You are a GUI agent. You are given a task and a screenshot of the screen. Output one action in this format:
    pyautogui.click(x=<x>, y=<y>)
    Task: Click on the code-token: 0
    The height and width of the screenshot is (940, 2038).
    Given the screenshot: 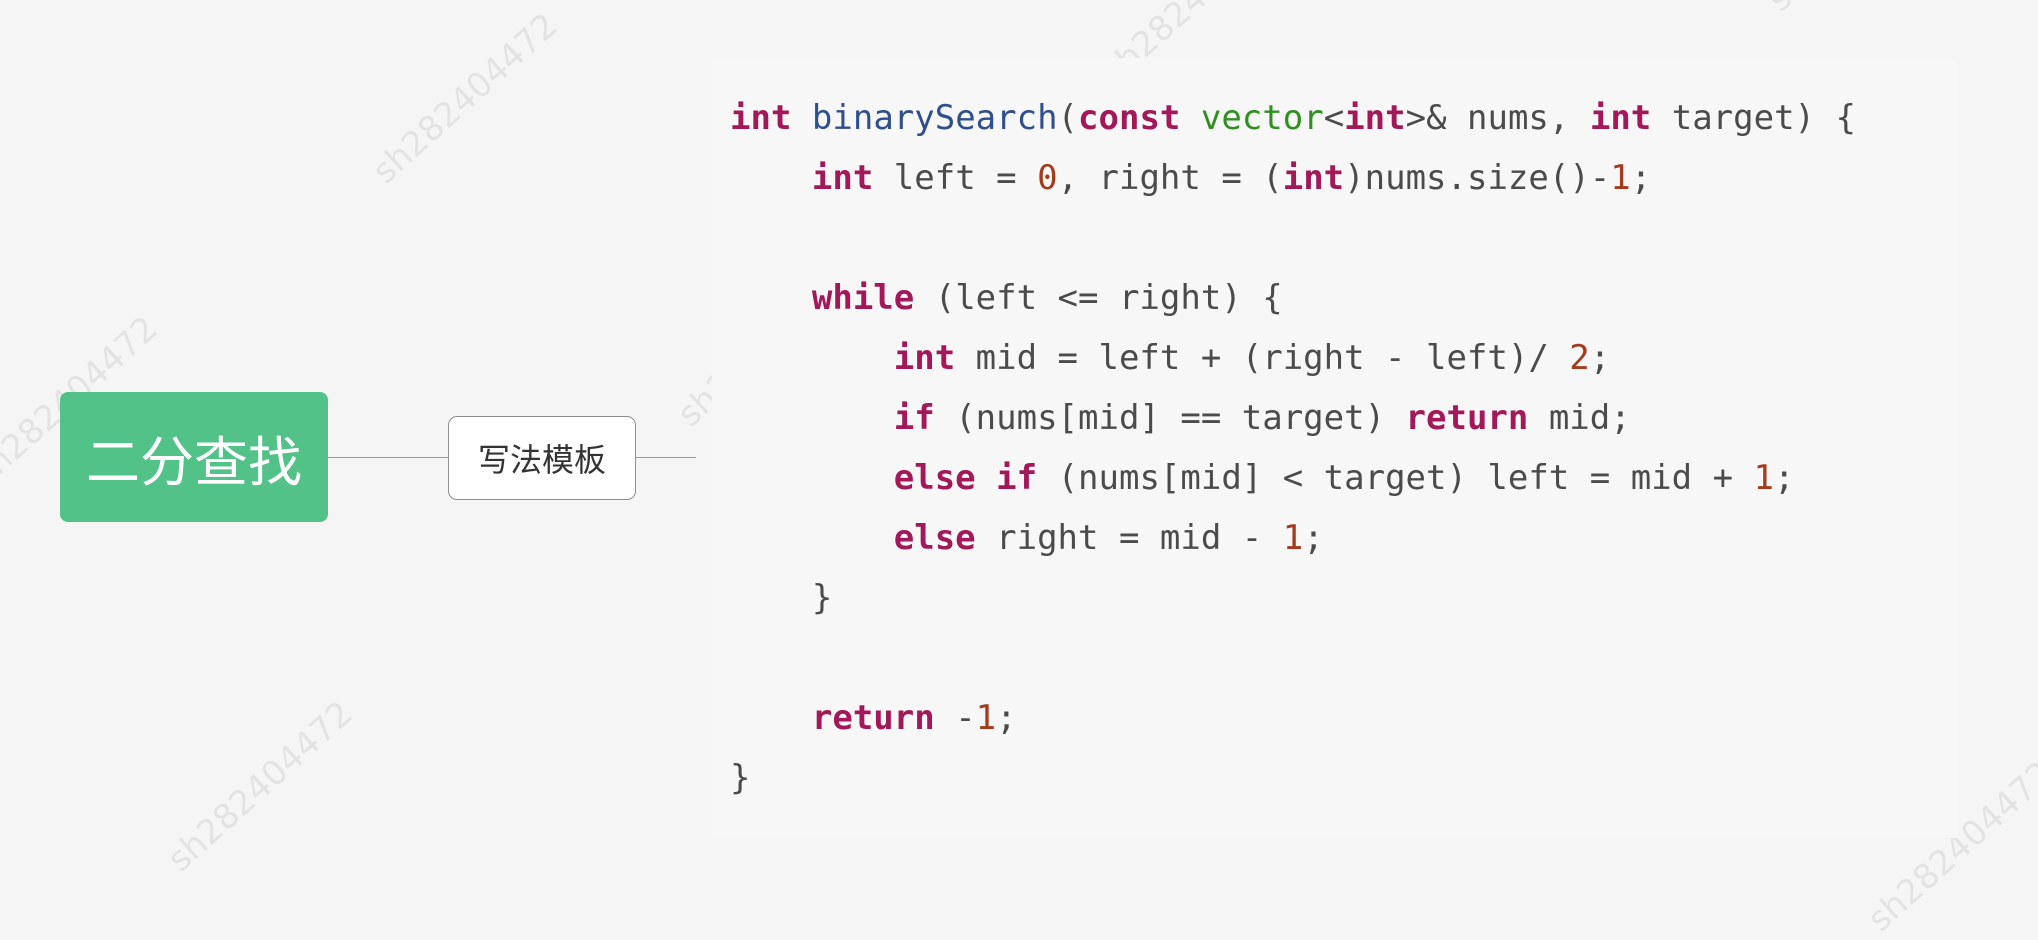 What is the action you would take?
    pyautogui.click(x=1047, y=178)
    